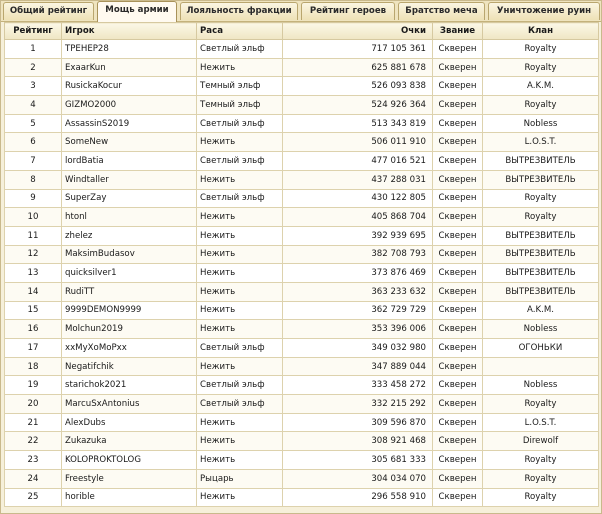 Image resolution: width=602 pixels, height=514 pixels. Describe the element at coordinates (129, 179) in the screenshot. I see `player-name-link: Windtaller` at that location.